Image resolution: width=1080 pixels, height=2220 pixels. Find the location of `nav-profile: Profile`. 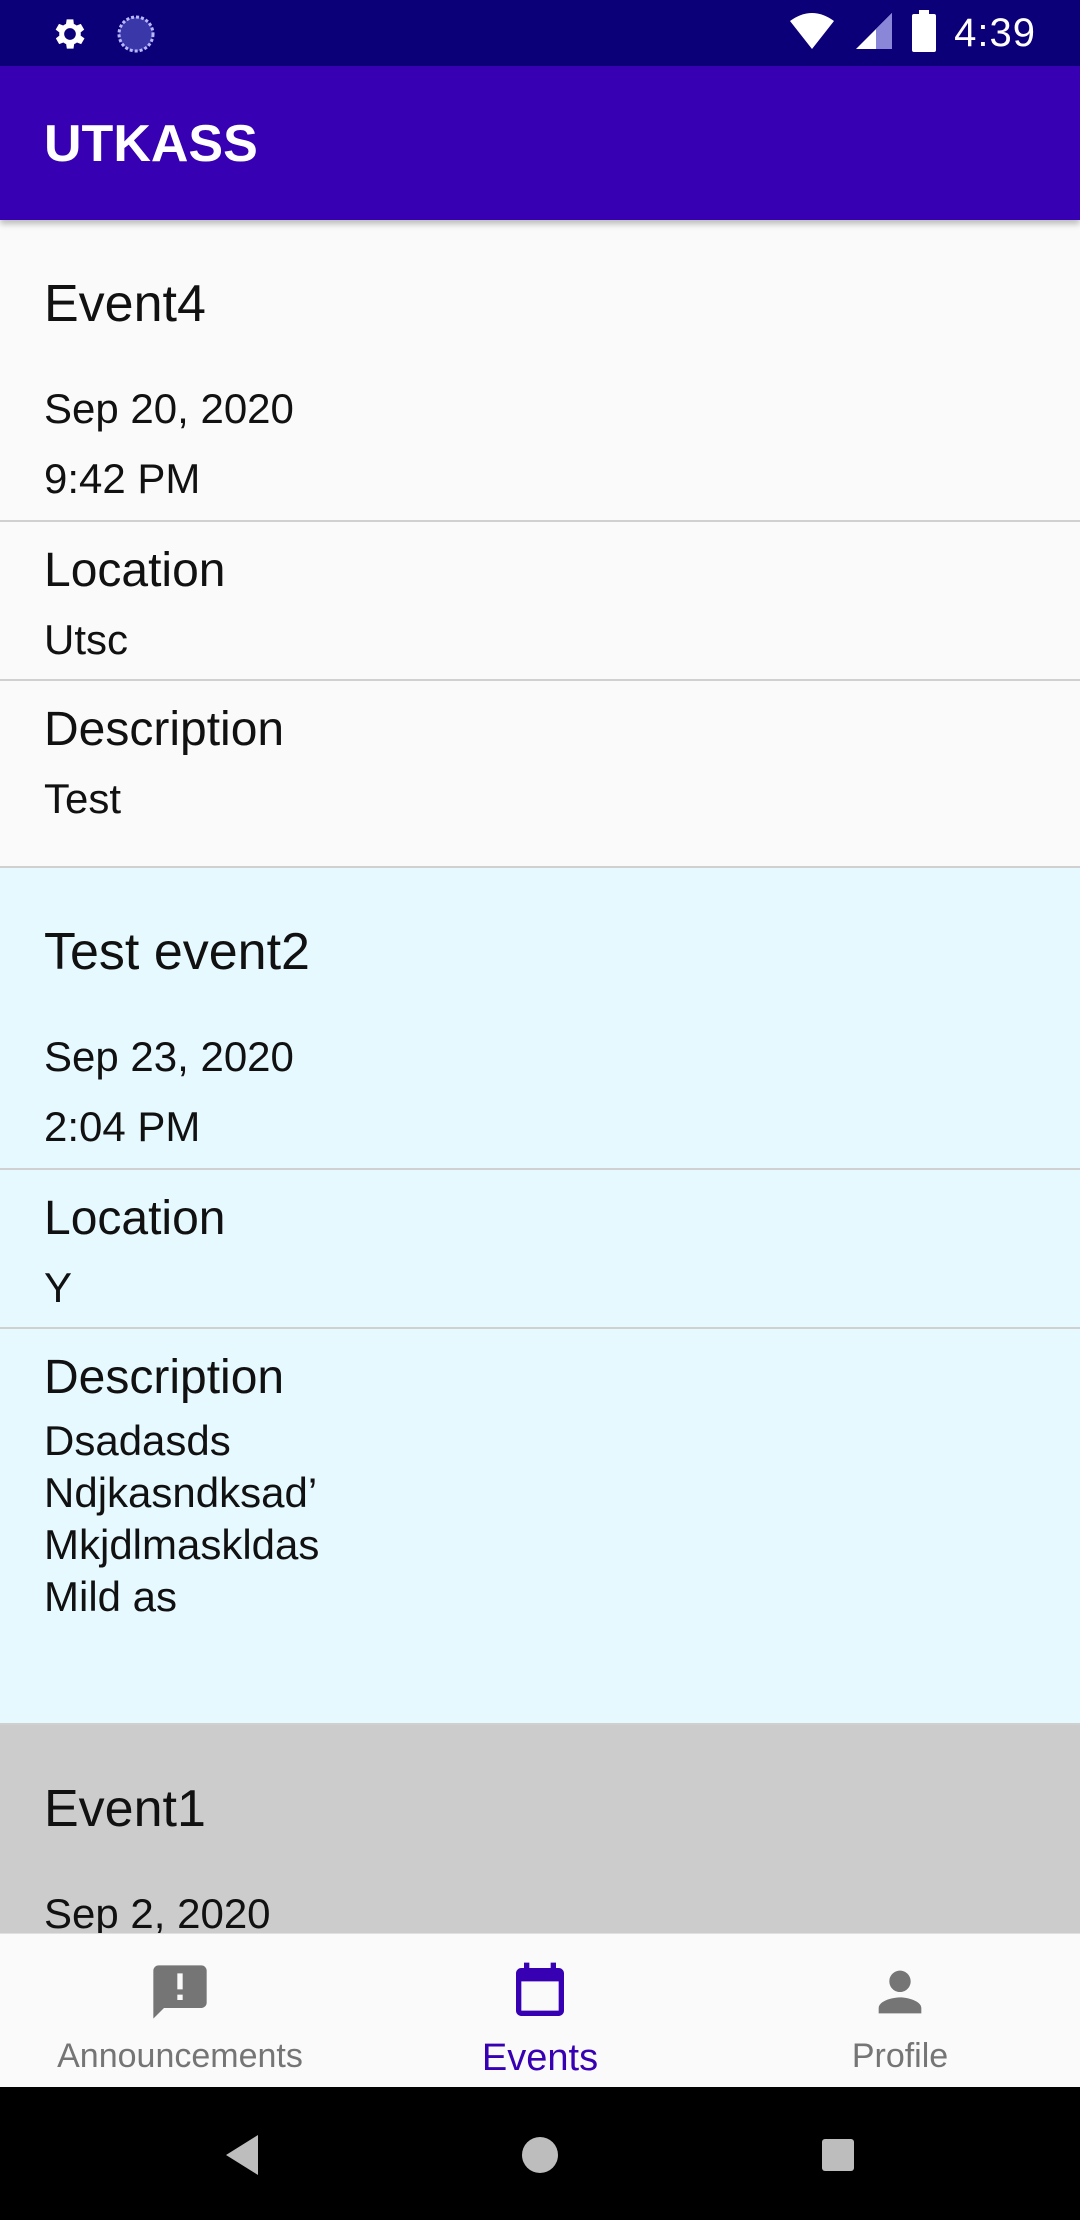

nav-profile: Profile is located at coordinates (900, 2011).